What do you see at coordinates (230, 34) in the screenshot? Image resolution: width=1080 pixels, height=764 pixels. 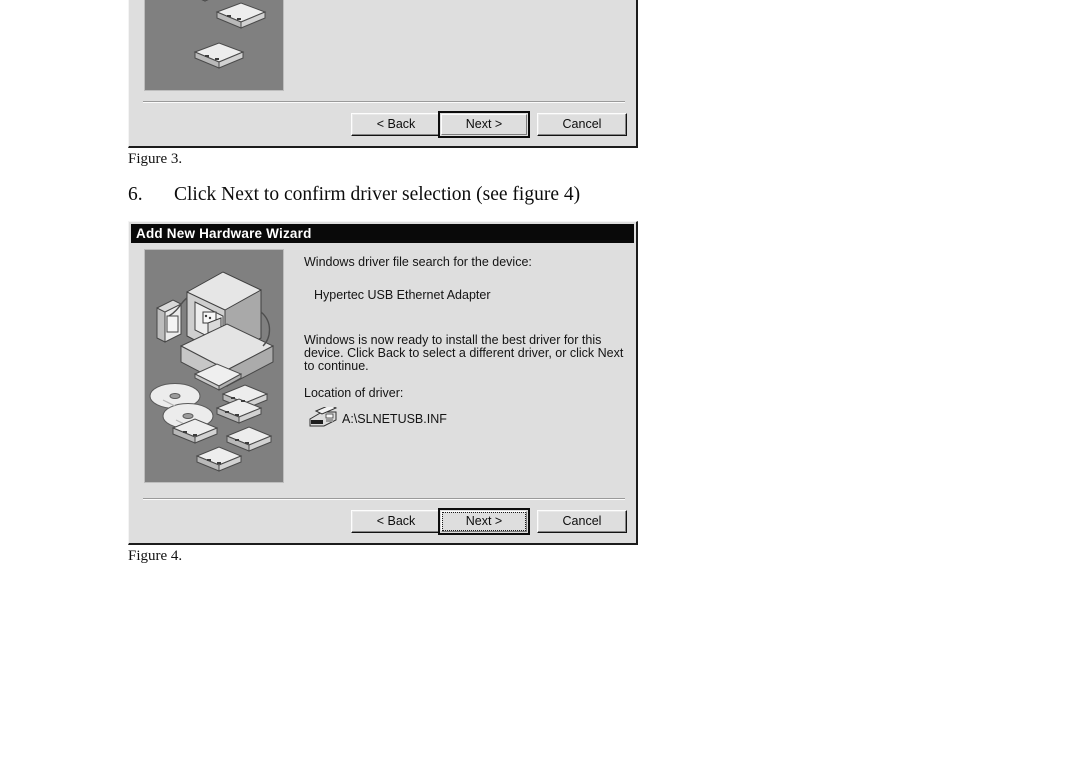 I see `hardware-chips-illustration-icon` at bounding box center [230, 34].